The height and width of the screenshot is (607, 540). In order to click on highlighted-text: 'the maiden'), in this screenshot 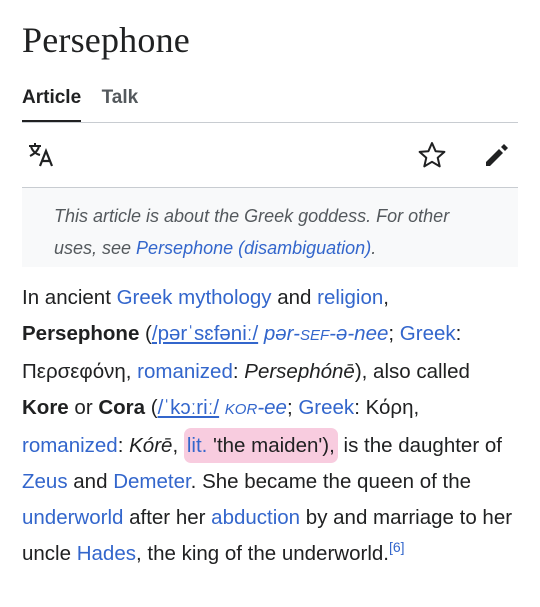, I will do `click(271, 445)`.